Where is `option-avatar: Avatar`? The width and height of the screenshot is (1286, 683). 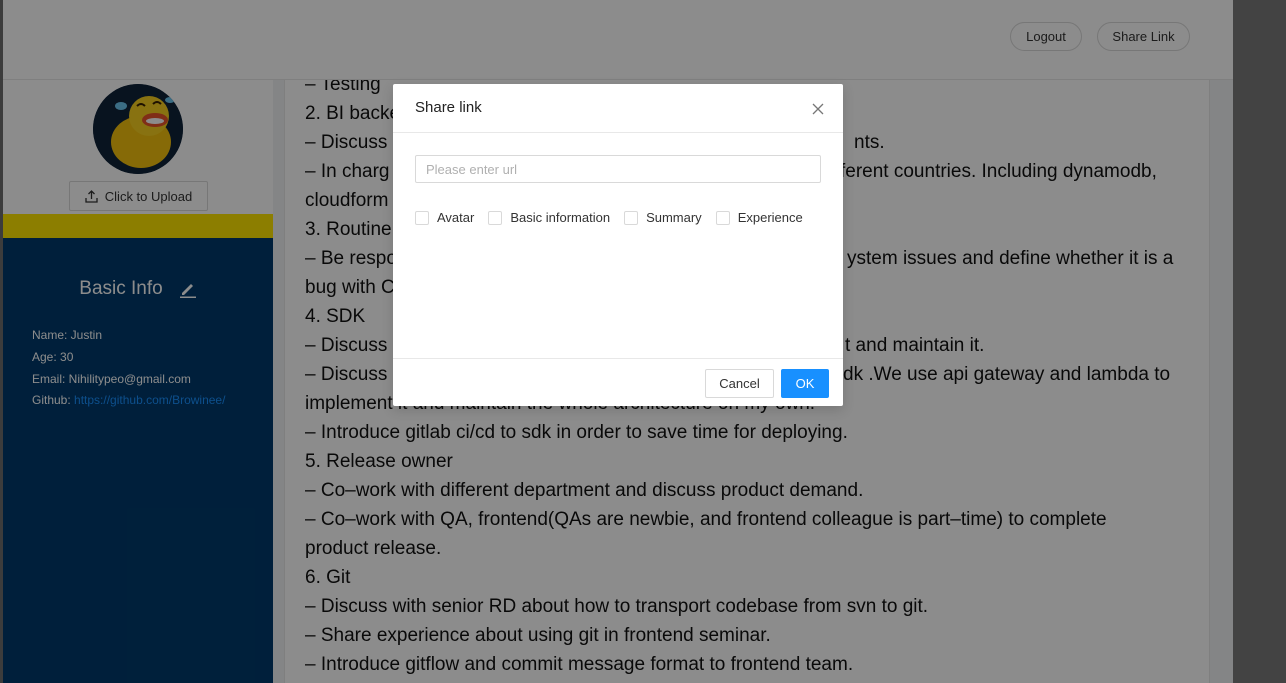
option-avatar: Avatar is located at coordinates (444, 217).